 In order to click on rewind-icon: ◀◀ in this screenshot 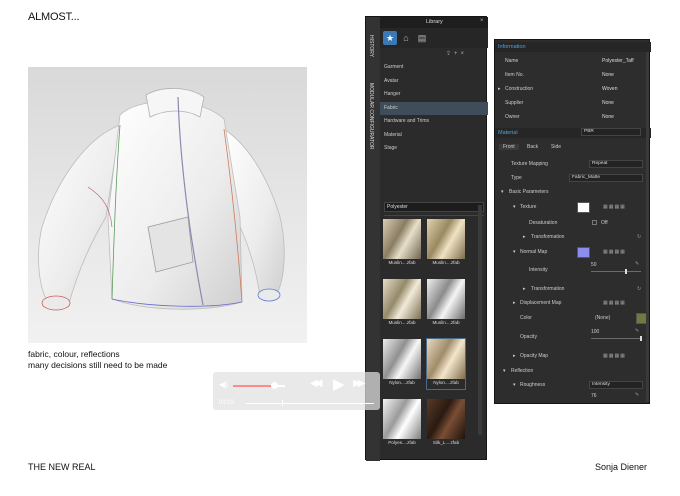, I will do `click(316, 383)`.